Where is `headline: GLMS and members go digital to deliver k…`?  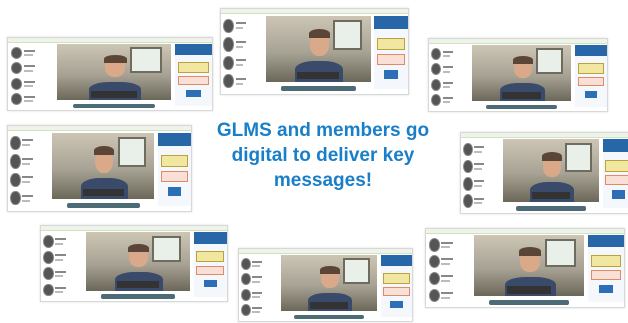 headline: GLMS and members go digital to deliver k… is located at coordinates (323, 155).